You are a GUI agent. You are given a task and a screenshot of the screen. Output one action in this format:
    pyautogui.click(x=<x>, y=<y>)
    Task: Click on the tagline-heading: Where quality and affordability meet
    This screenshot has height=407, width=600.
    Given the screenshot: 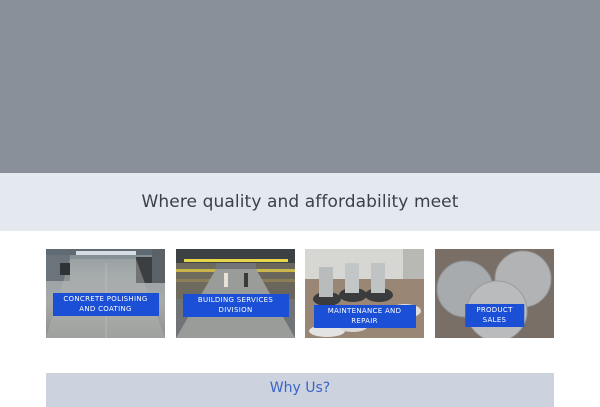 What is the action you would take?
    pyautogui.click(x=300, y=202)
    